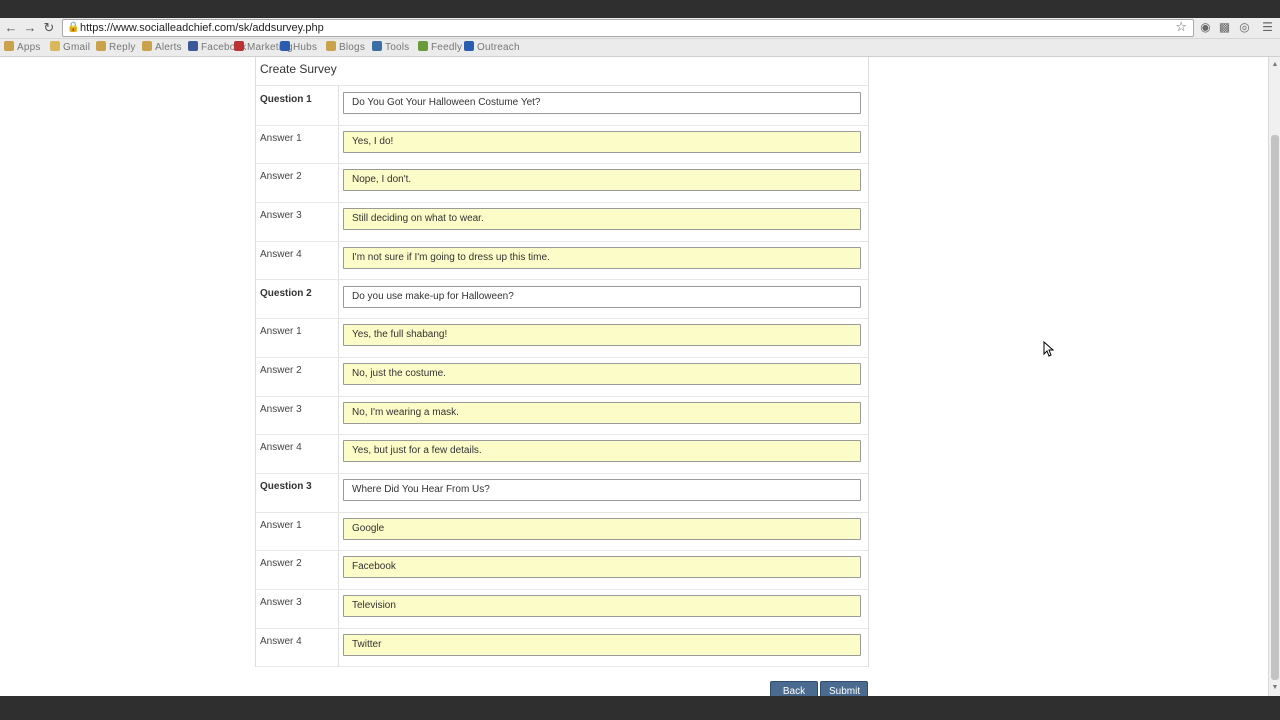 This screenshot has height=720, width=1280. I want to click on answer-input: Television, so click(602, 606).